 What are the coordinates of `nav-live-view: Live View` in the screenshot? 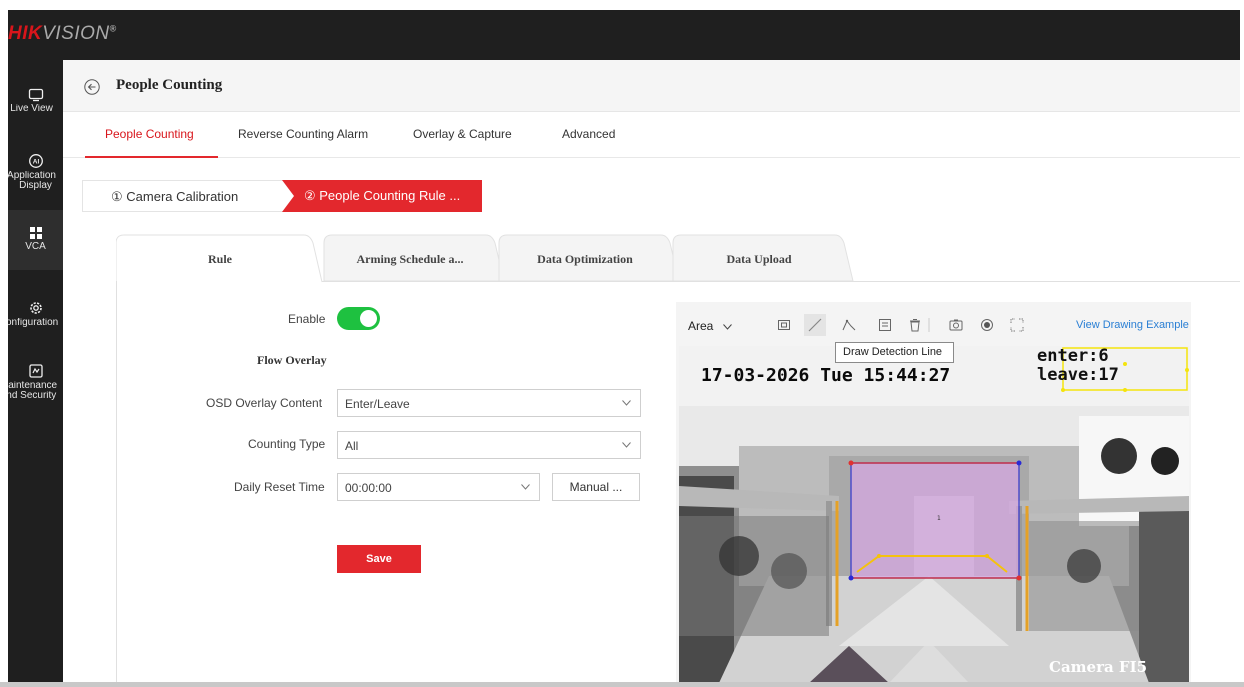 It's located at (35, 106).